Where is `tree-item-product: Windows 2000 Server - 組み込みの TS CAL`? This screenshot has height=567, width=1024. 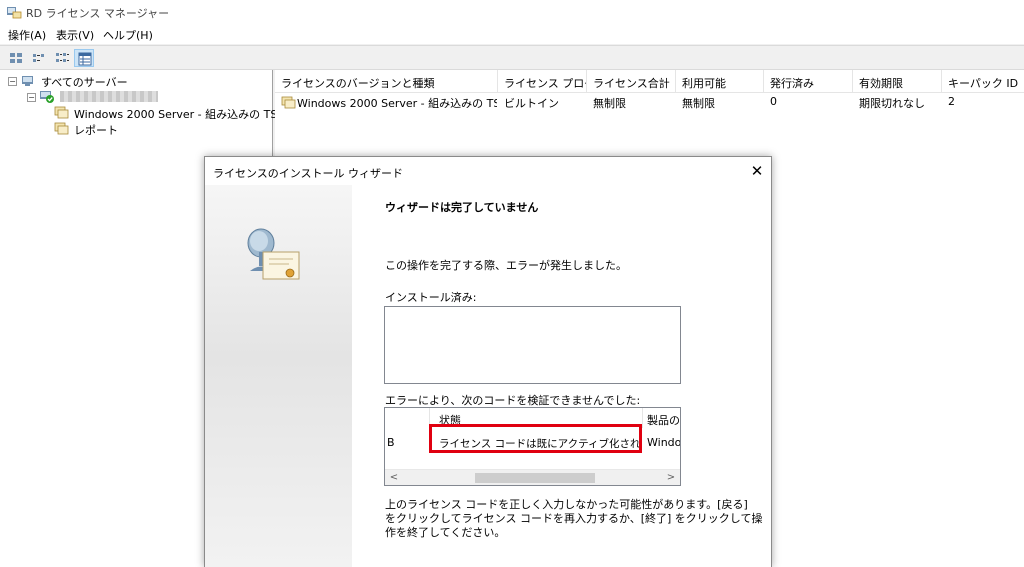 tree-item-product: Windows 2000 Server - 組み込みの TS CAL is located at coordinates (151, 113).